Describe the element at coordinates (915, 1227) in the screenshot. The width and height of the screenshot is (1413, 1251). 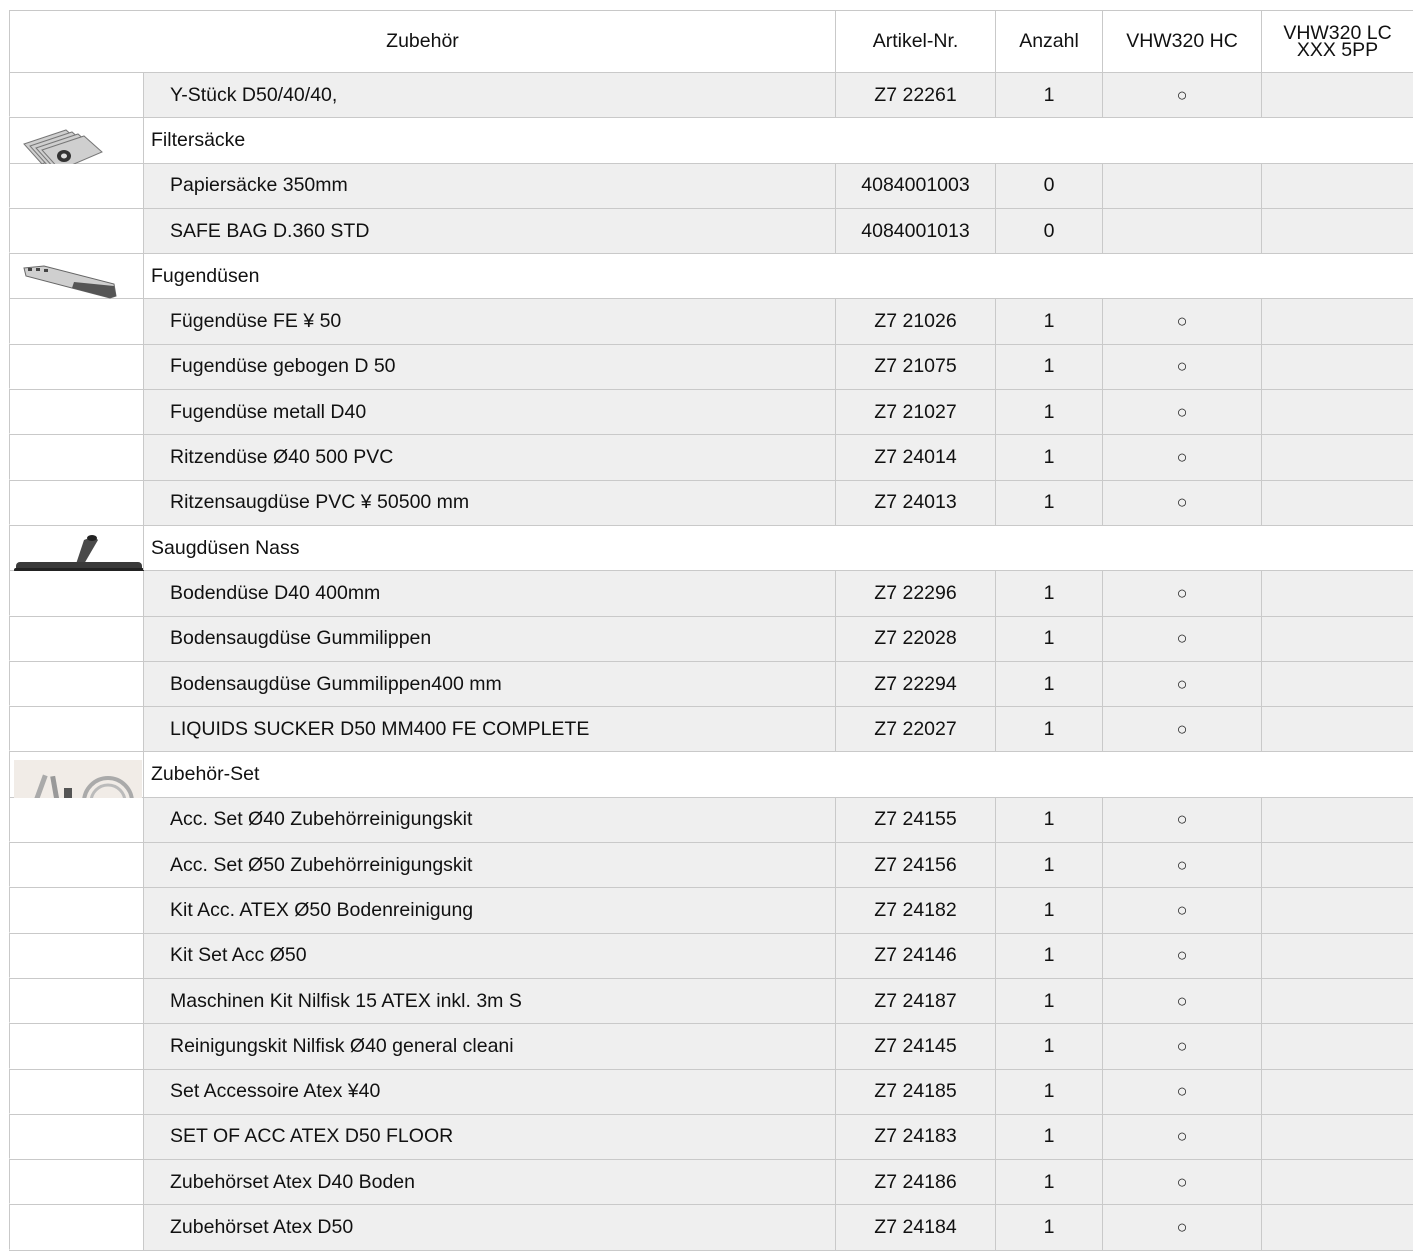
I see `article-number: Z7 24184` at that location.